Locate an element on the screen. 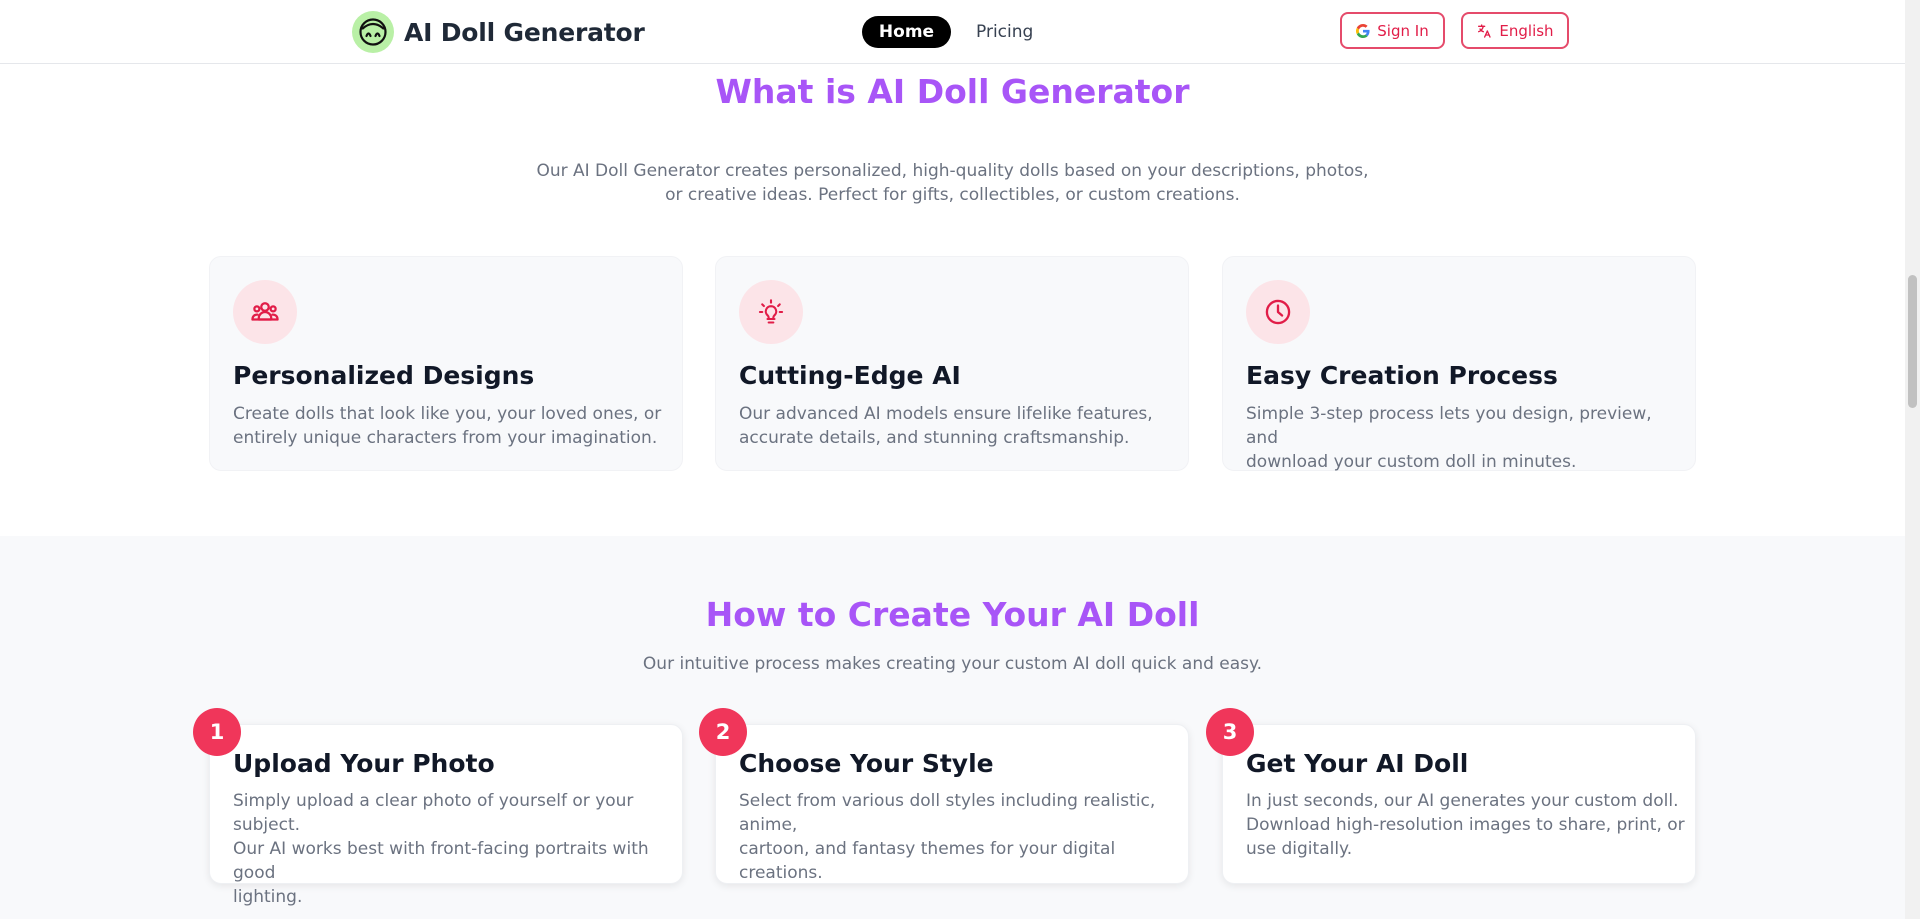 This screenshot has height=919, width=1920. lightbulb-icon is located at coordinates (771, 312).